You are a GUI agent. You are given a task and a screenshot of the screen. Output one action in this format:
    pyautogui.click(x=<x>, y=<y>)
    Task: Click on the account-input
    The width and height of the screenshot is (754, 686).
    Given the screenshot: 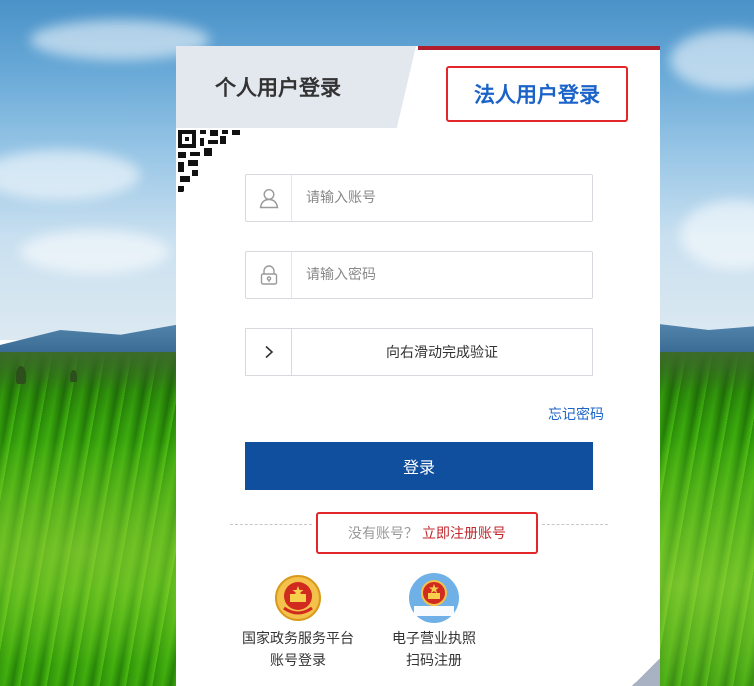 What is the action you would take?
    pyautogui.click(x=442, y=198)
    